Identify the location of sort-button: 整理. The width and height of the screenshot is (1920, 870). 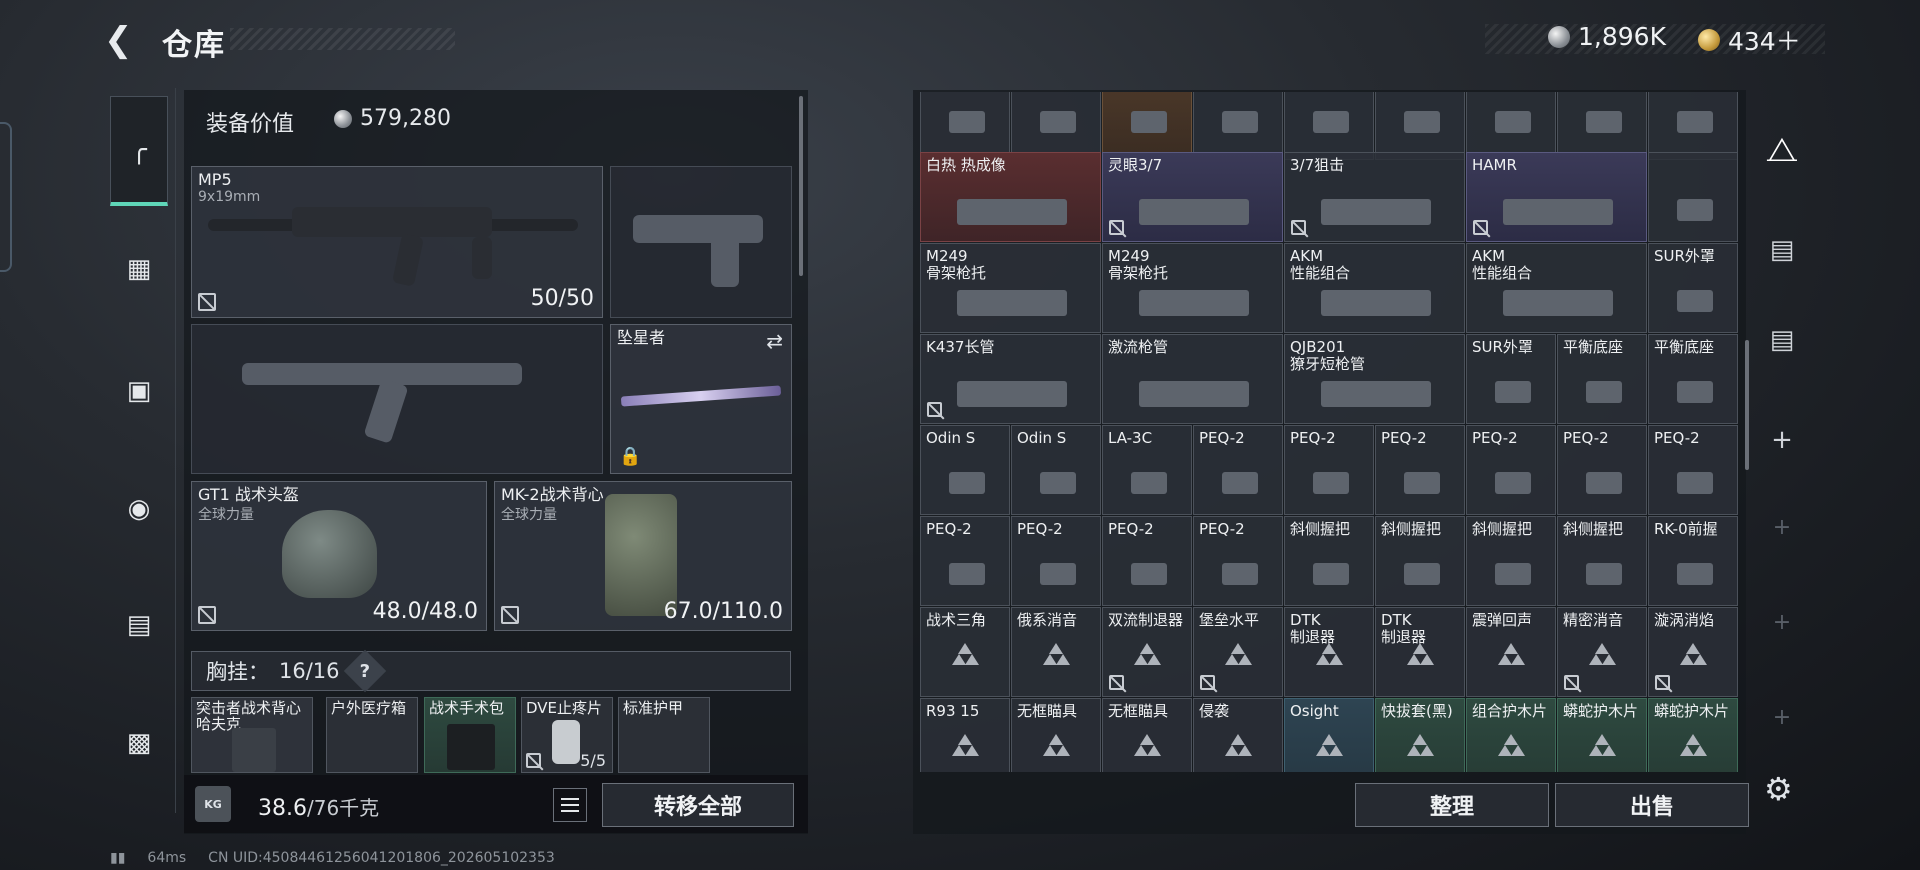
(1452, 805).